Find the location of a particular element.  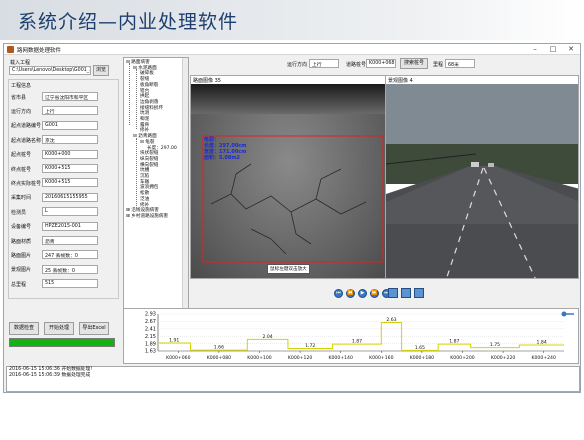

x-tick-label: K000+240 is located at coordinates (543, 358).